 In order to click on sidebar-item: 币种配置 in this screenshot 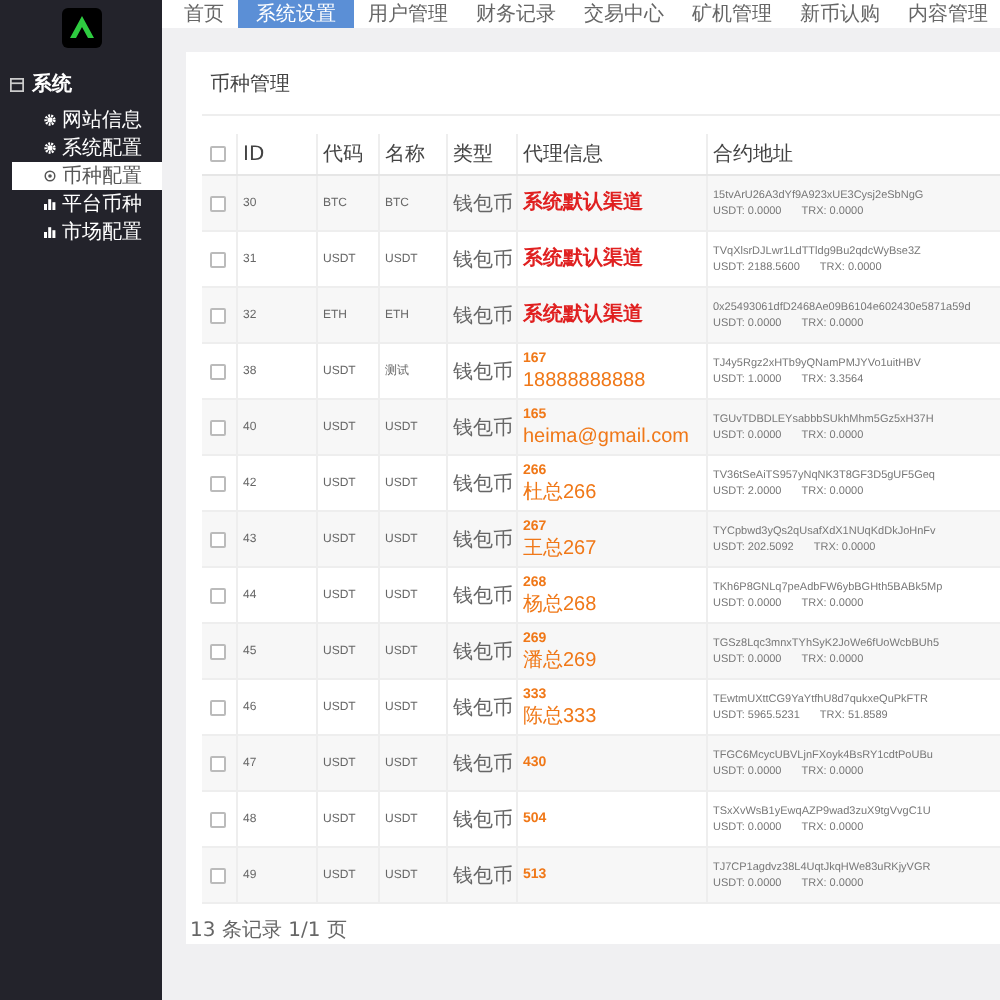, I will do `click(87, 176)`.